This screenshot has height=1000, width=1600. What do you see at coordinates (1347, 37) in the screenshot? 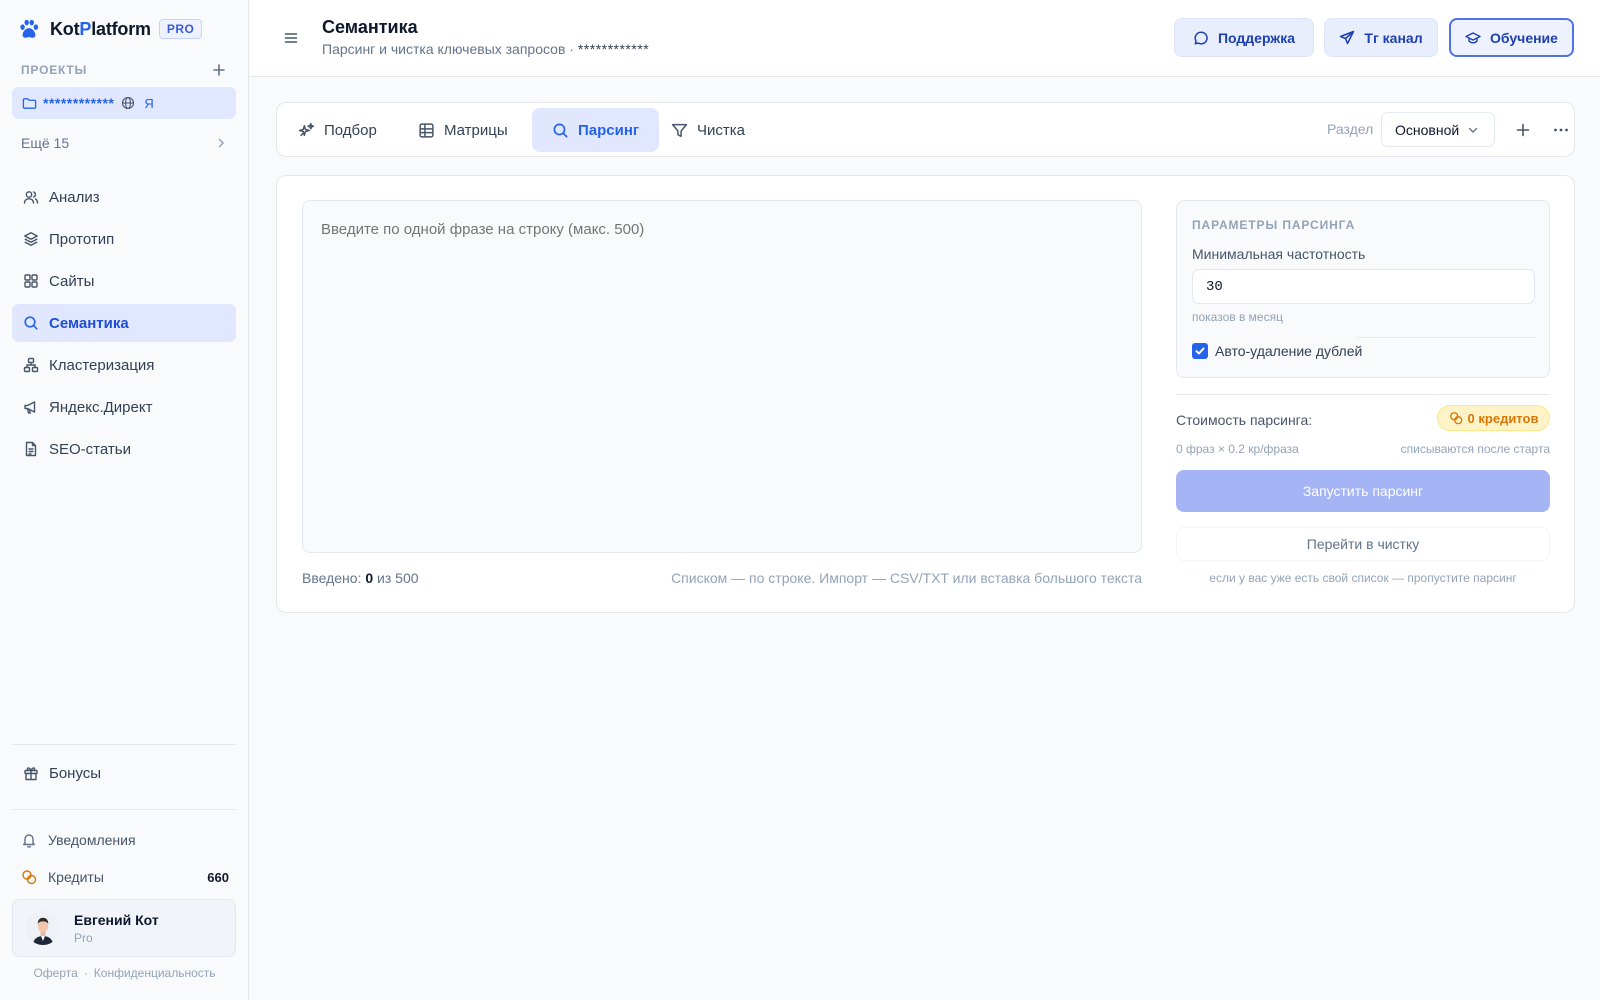
I see `send-icon` at bounding box center [1347, 37].